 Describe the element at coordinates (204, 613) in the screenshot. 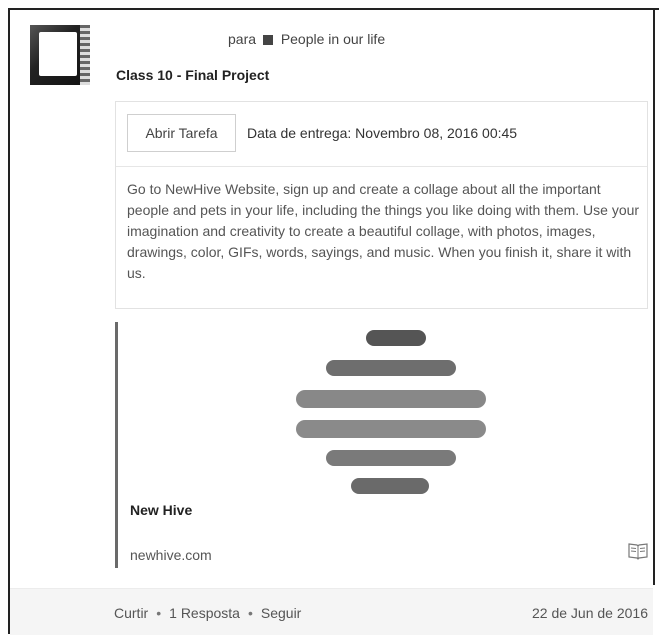

I see `replies-link: 1 Resposta` at that location.